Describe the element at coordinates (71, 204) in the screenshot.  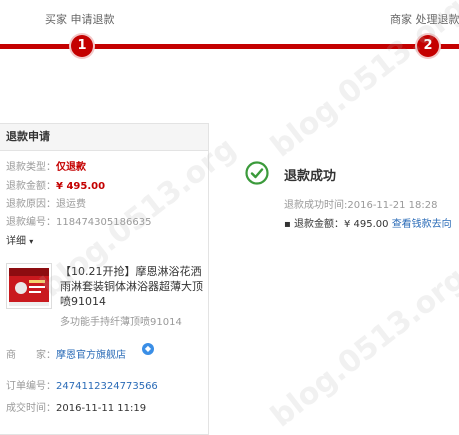
I see `refund-reason-value: 退运费` at that location.